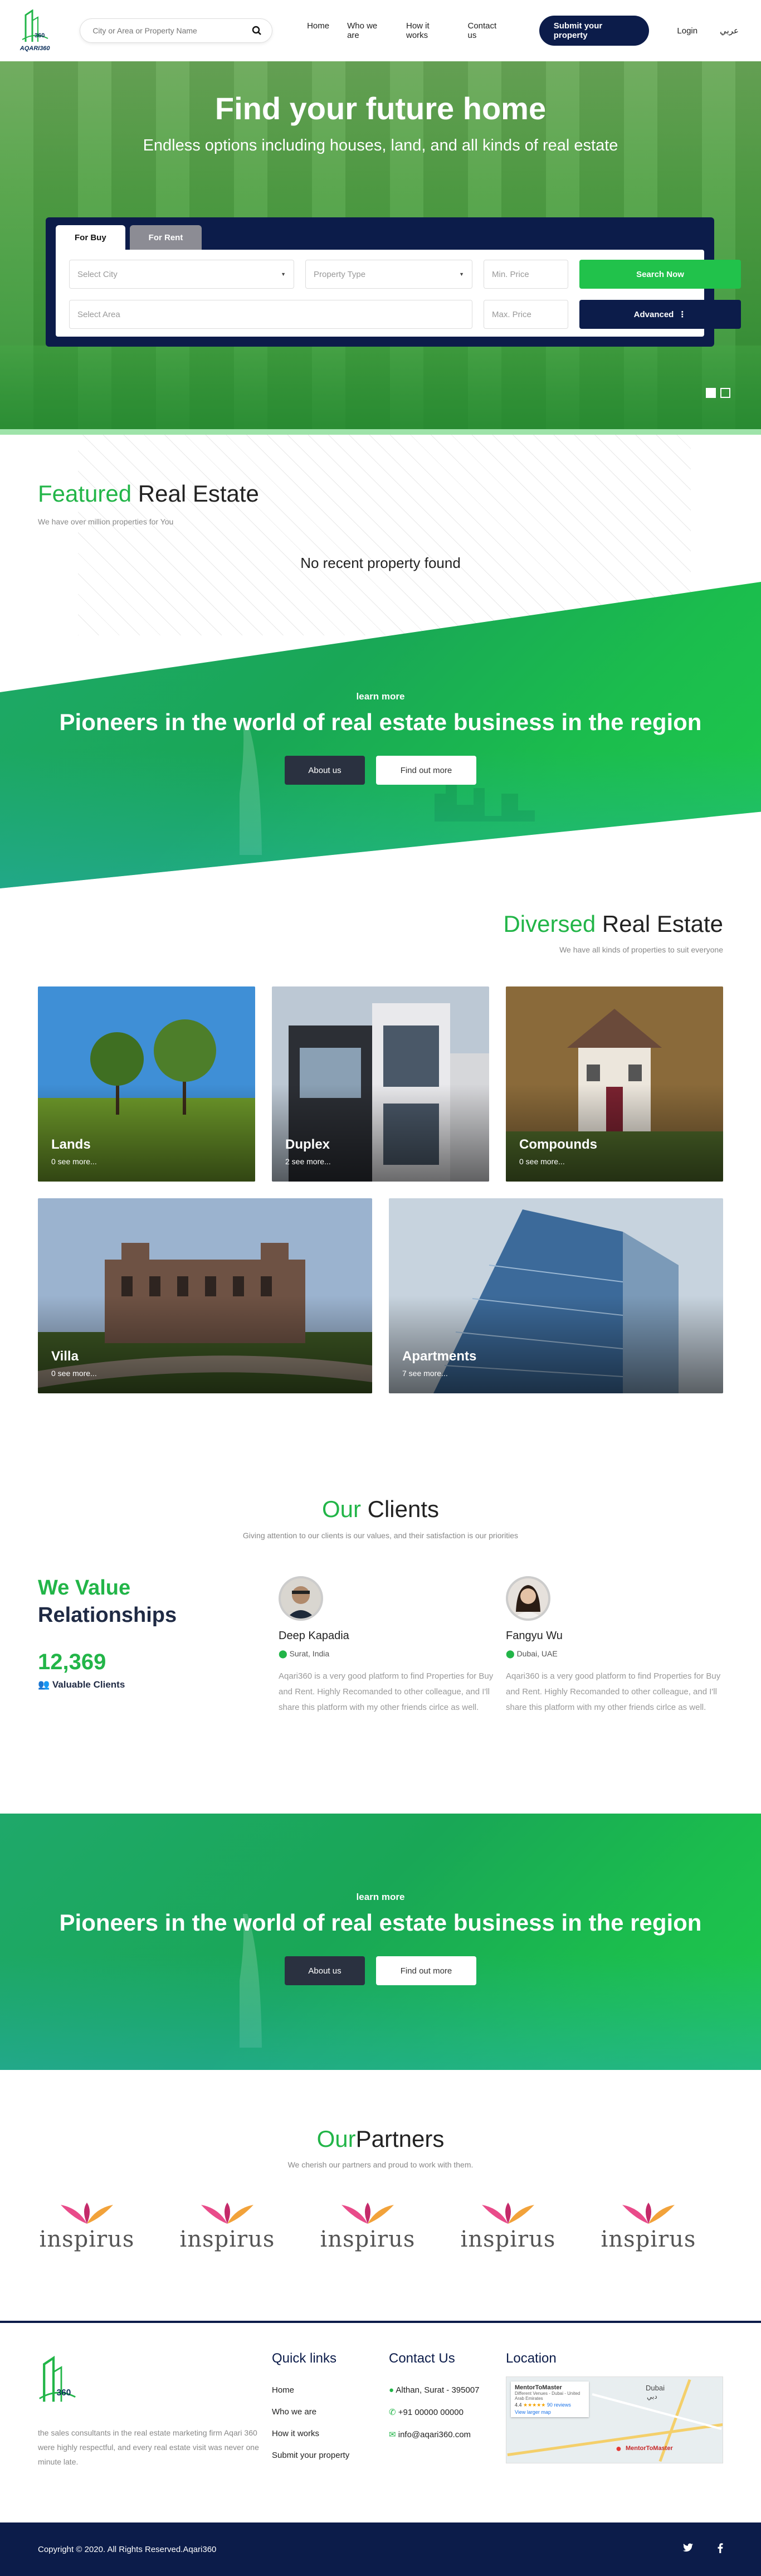 Image resolution: width=761 pixels, height=2576 pixels. Describe the element at coordinates (652, 2396) in the screenshot. I see `map-city-label-ar: دبي` at that location.